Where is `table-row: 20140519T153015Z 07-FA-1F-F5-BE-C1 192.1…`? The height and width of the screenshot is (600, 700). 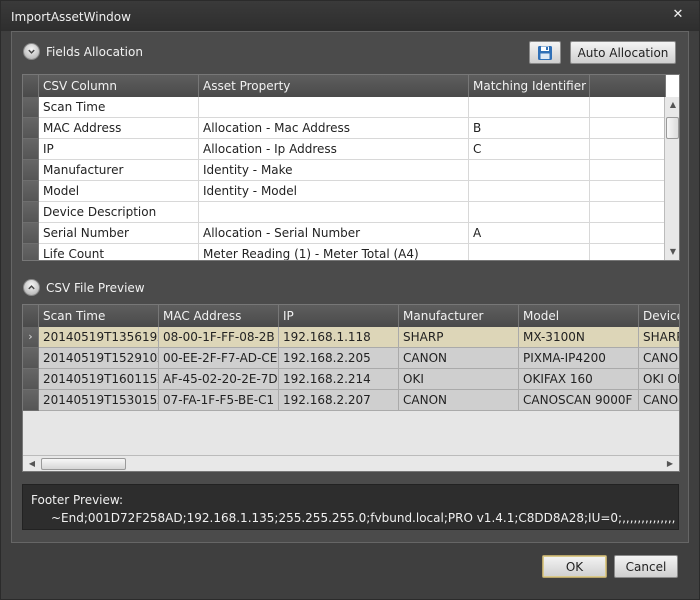 table-row: 20140519T153015Z 07-FA-1F-F5-BE-C1 192.1… is located at coordinates (351, 400).